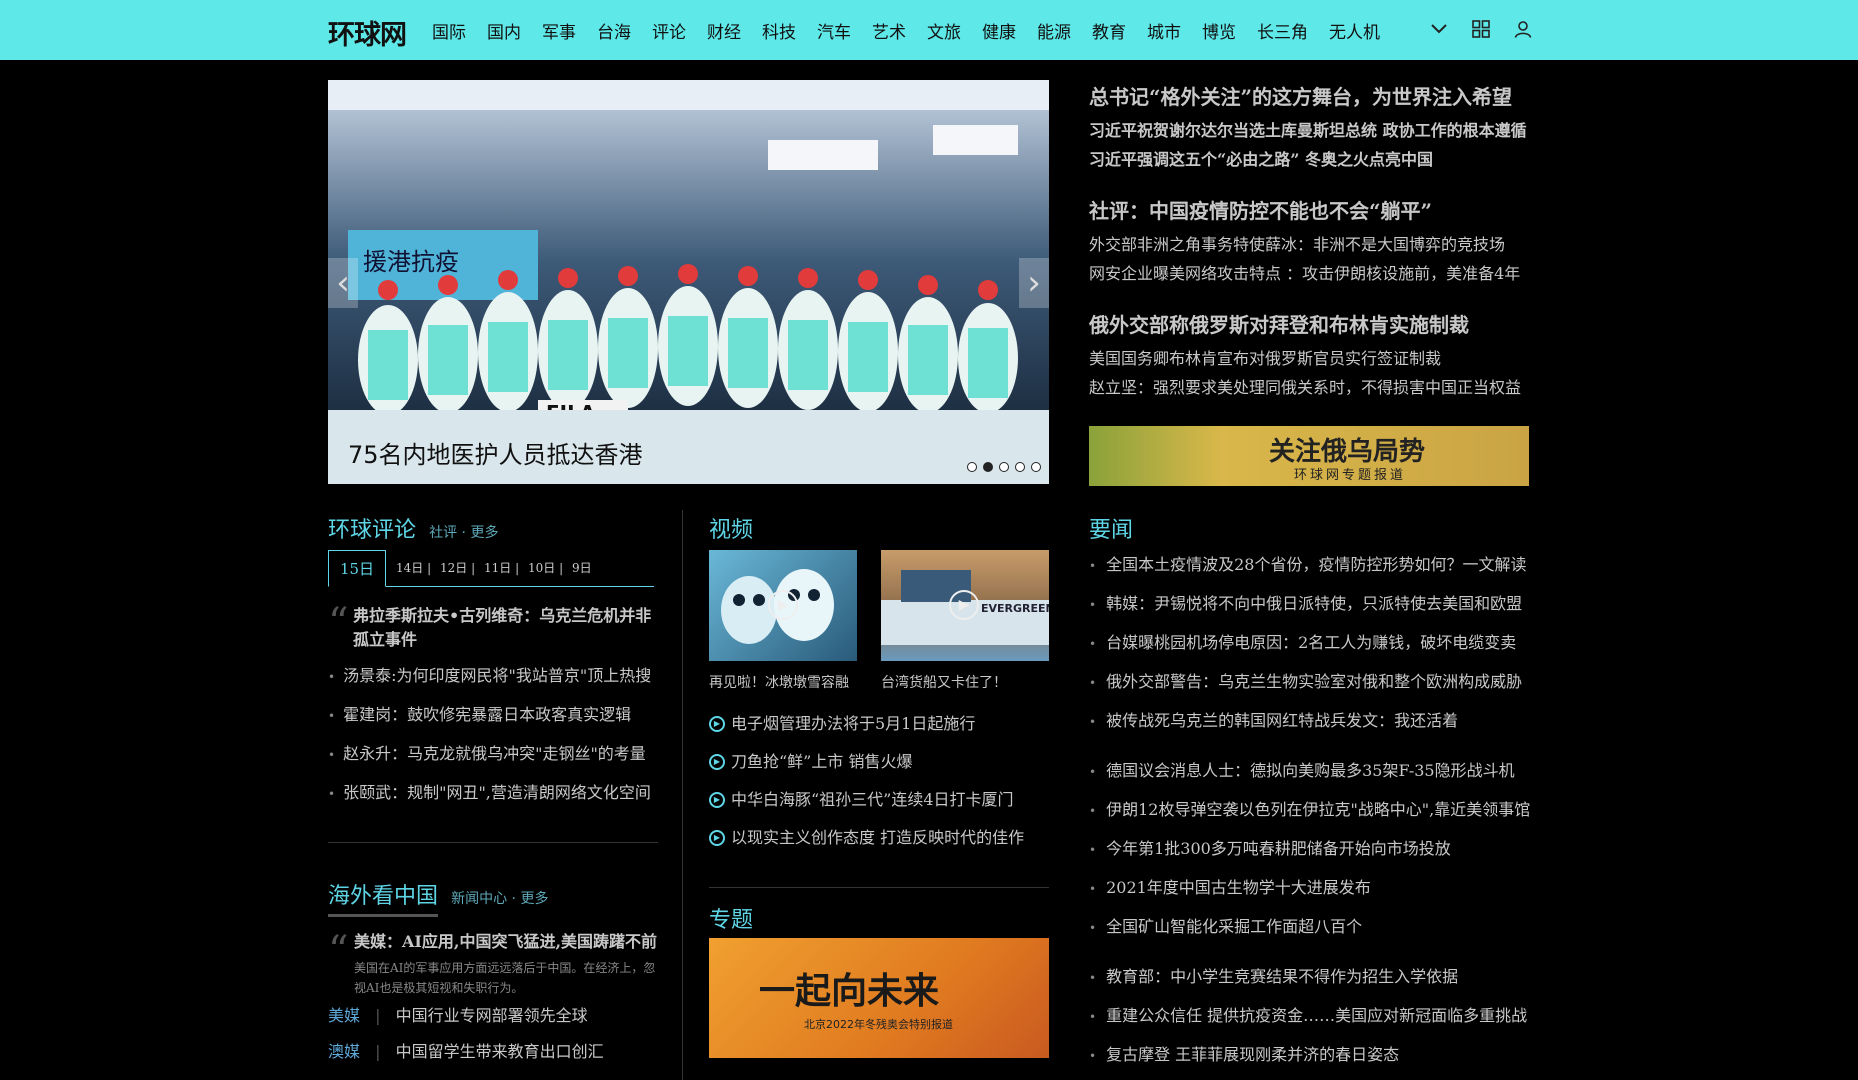 This screenshot has width=1858, height=1080. I want to click on overseas-title: 海外看中国, so click(383, 896).